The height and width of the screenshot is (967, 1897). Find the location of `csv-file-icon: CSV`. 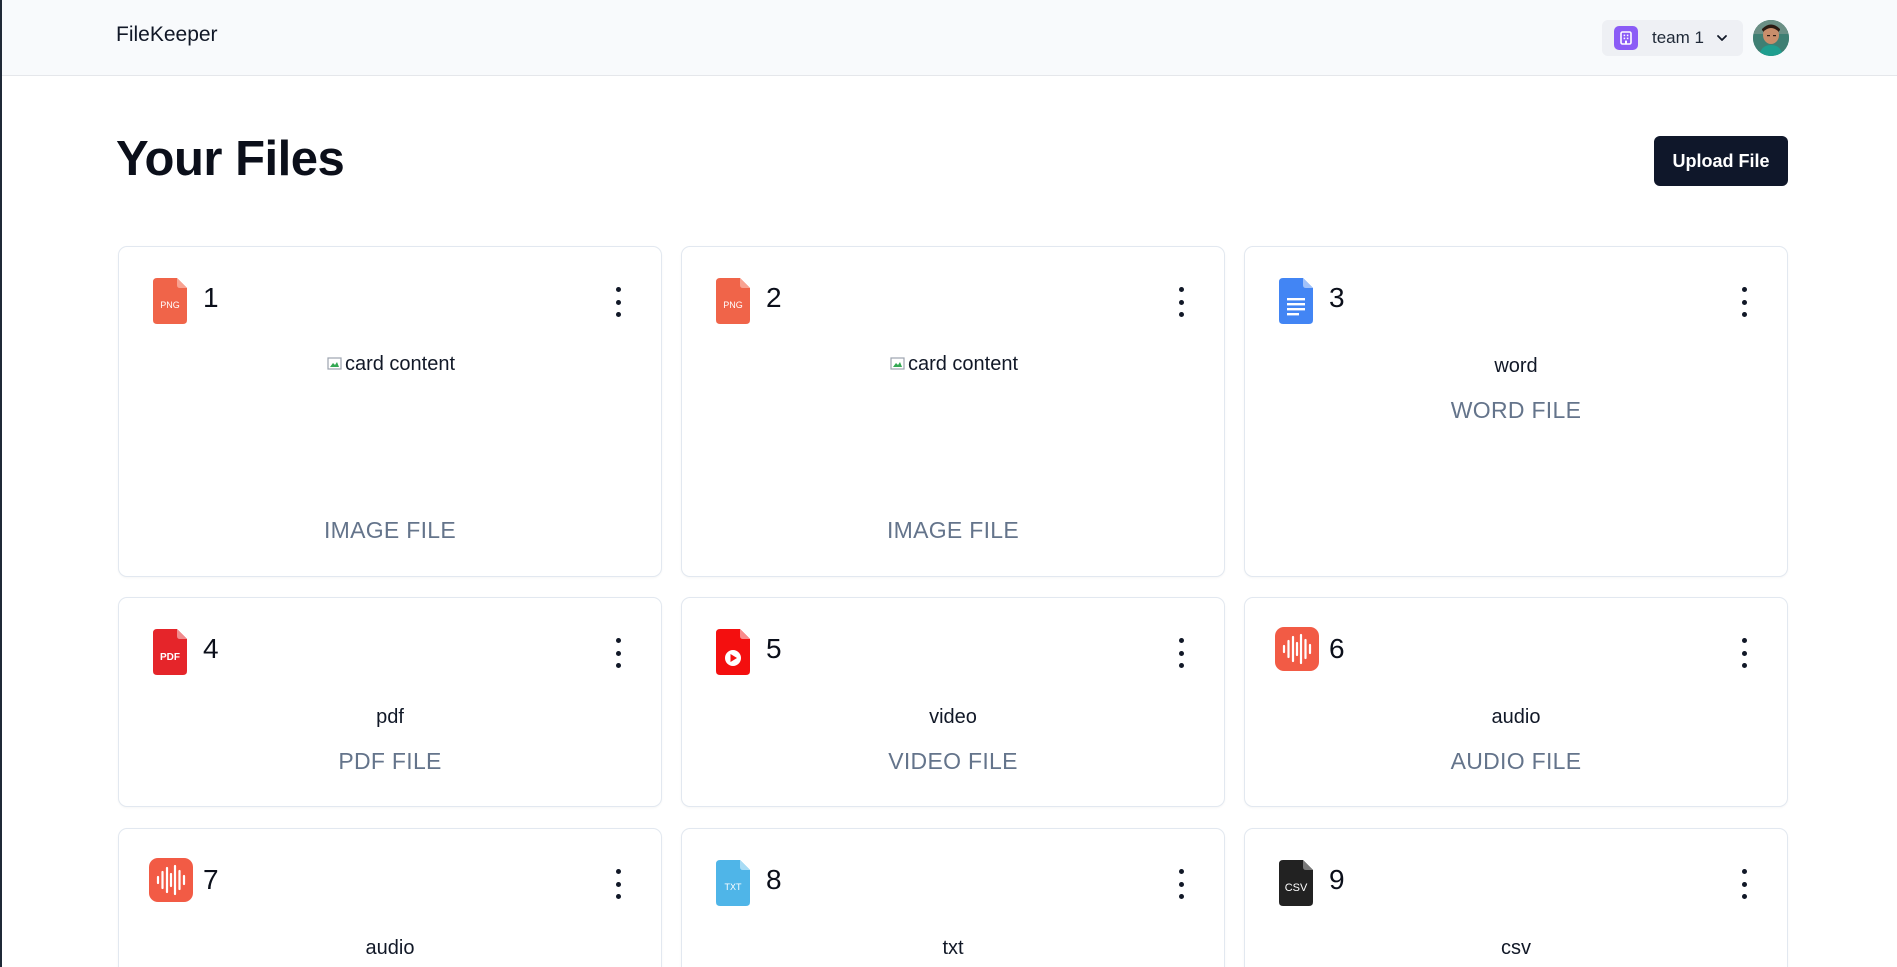

csv-file-icon: CSV is located at coordinates (1296, 883).